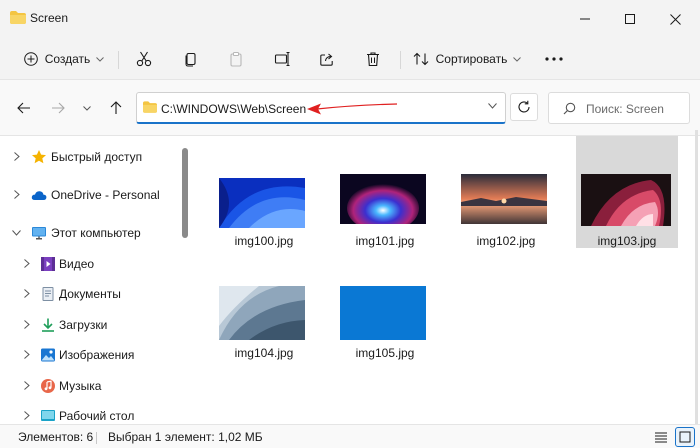  I want to click on file-item: img105.jpg, so click(385, 304).